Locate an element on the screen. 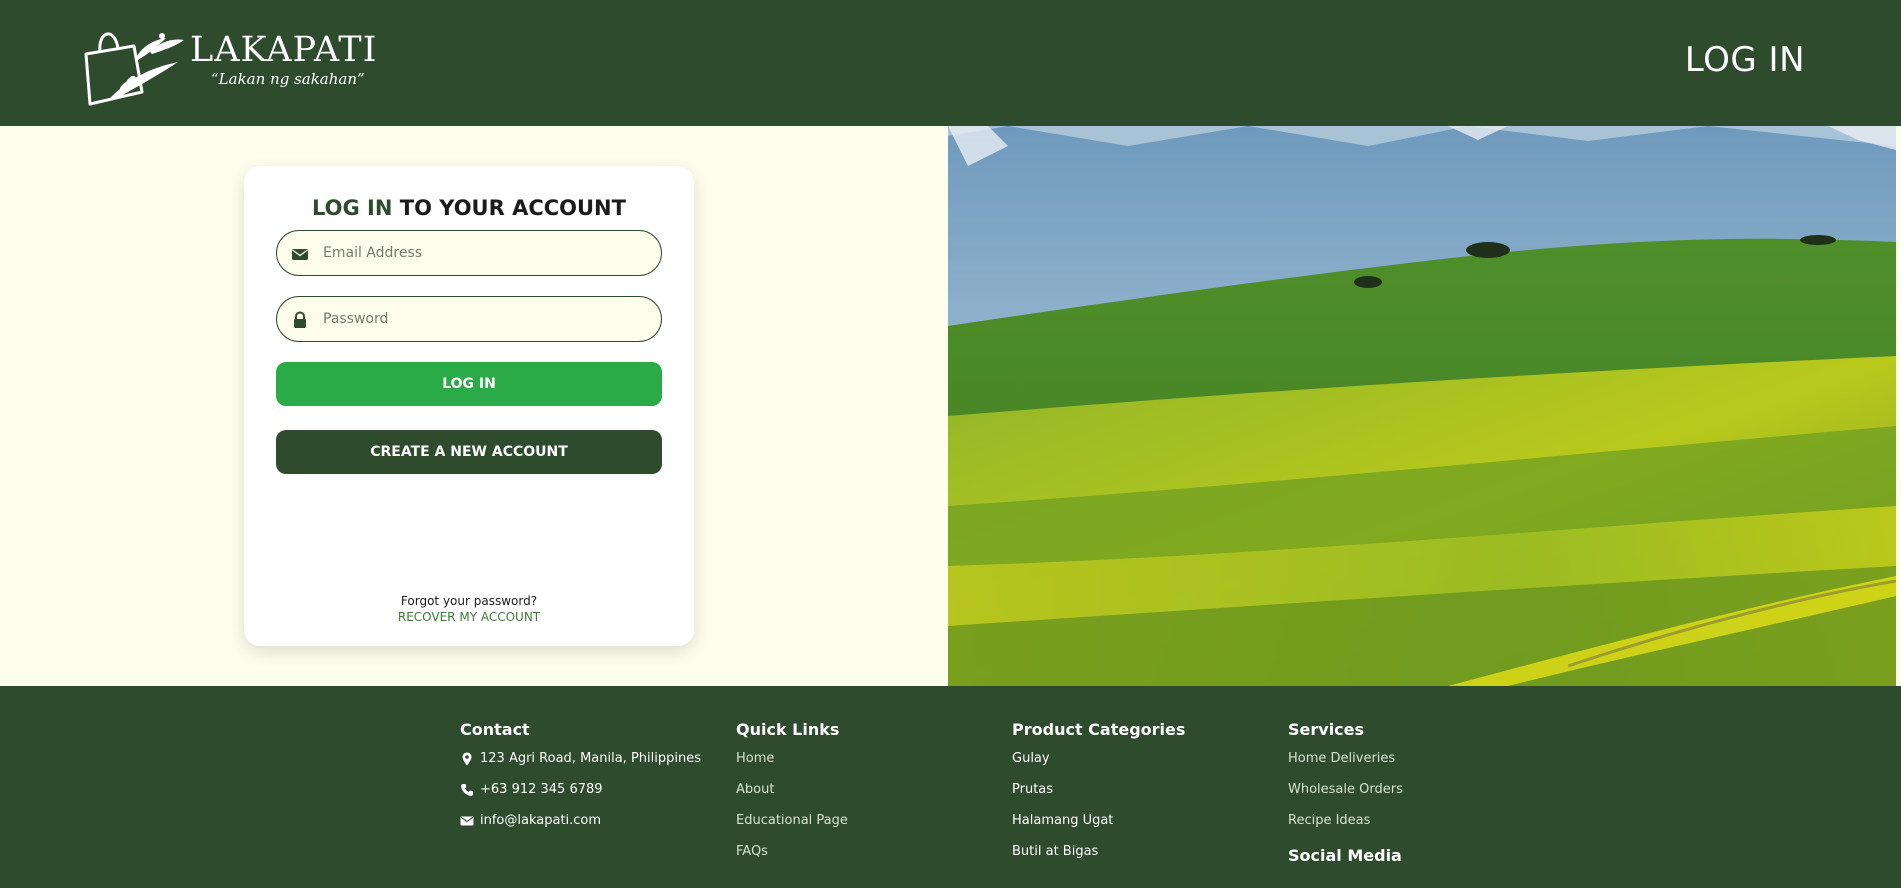  email-field is located at coordinates (469, 253).